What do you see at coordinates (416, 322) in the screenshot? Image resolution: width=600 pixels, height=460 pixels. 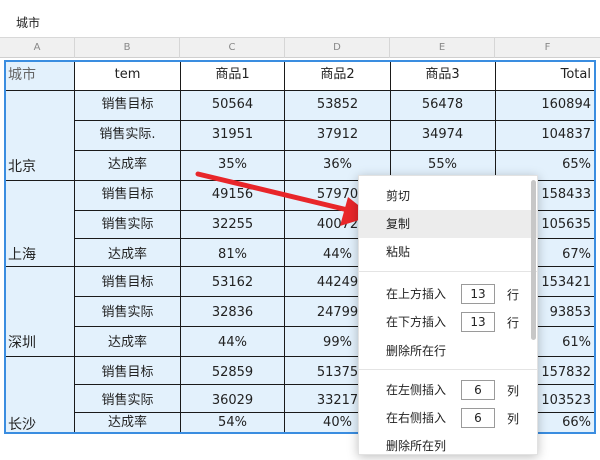 I see `insert-below-label: 在下方插入` at bounding box center [416, 322].